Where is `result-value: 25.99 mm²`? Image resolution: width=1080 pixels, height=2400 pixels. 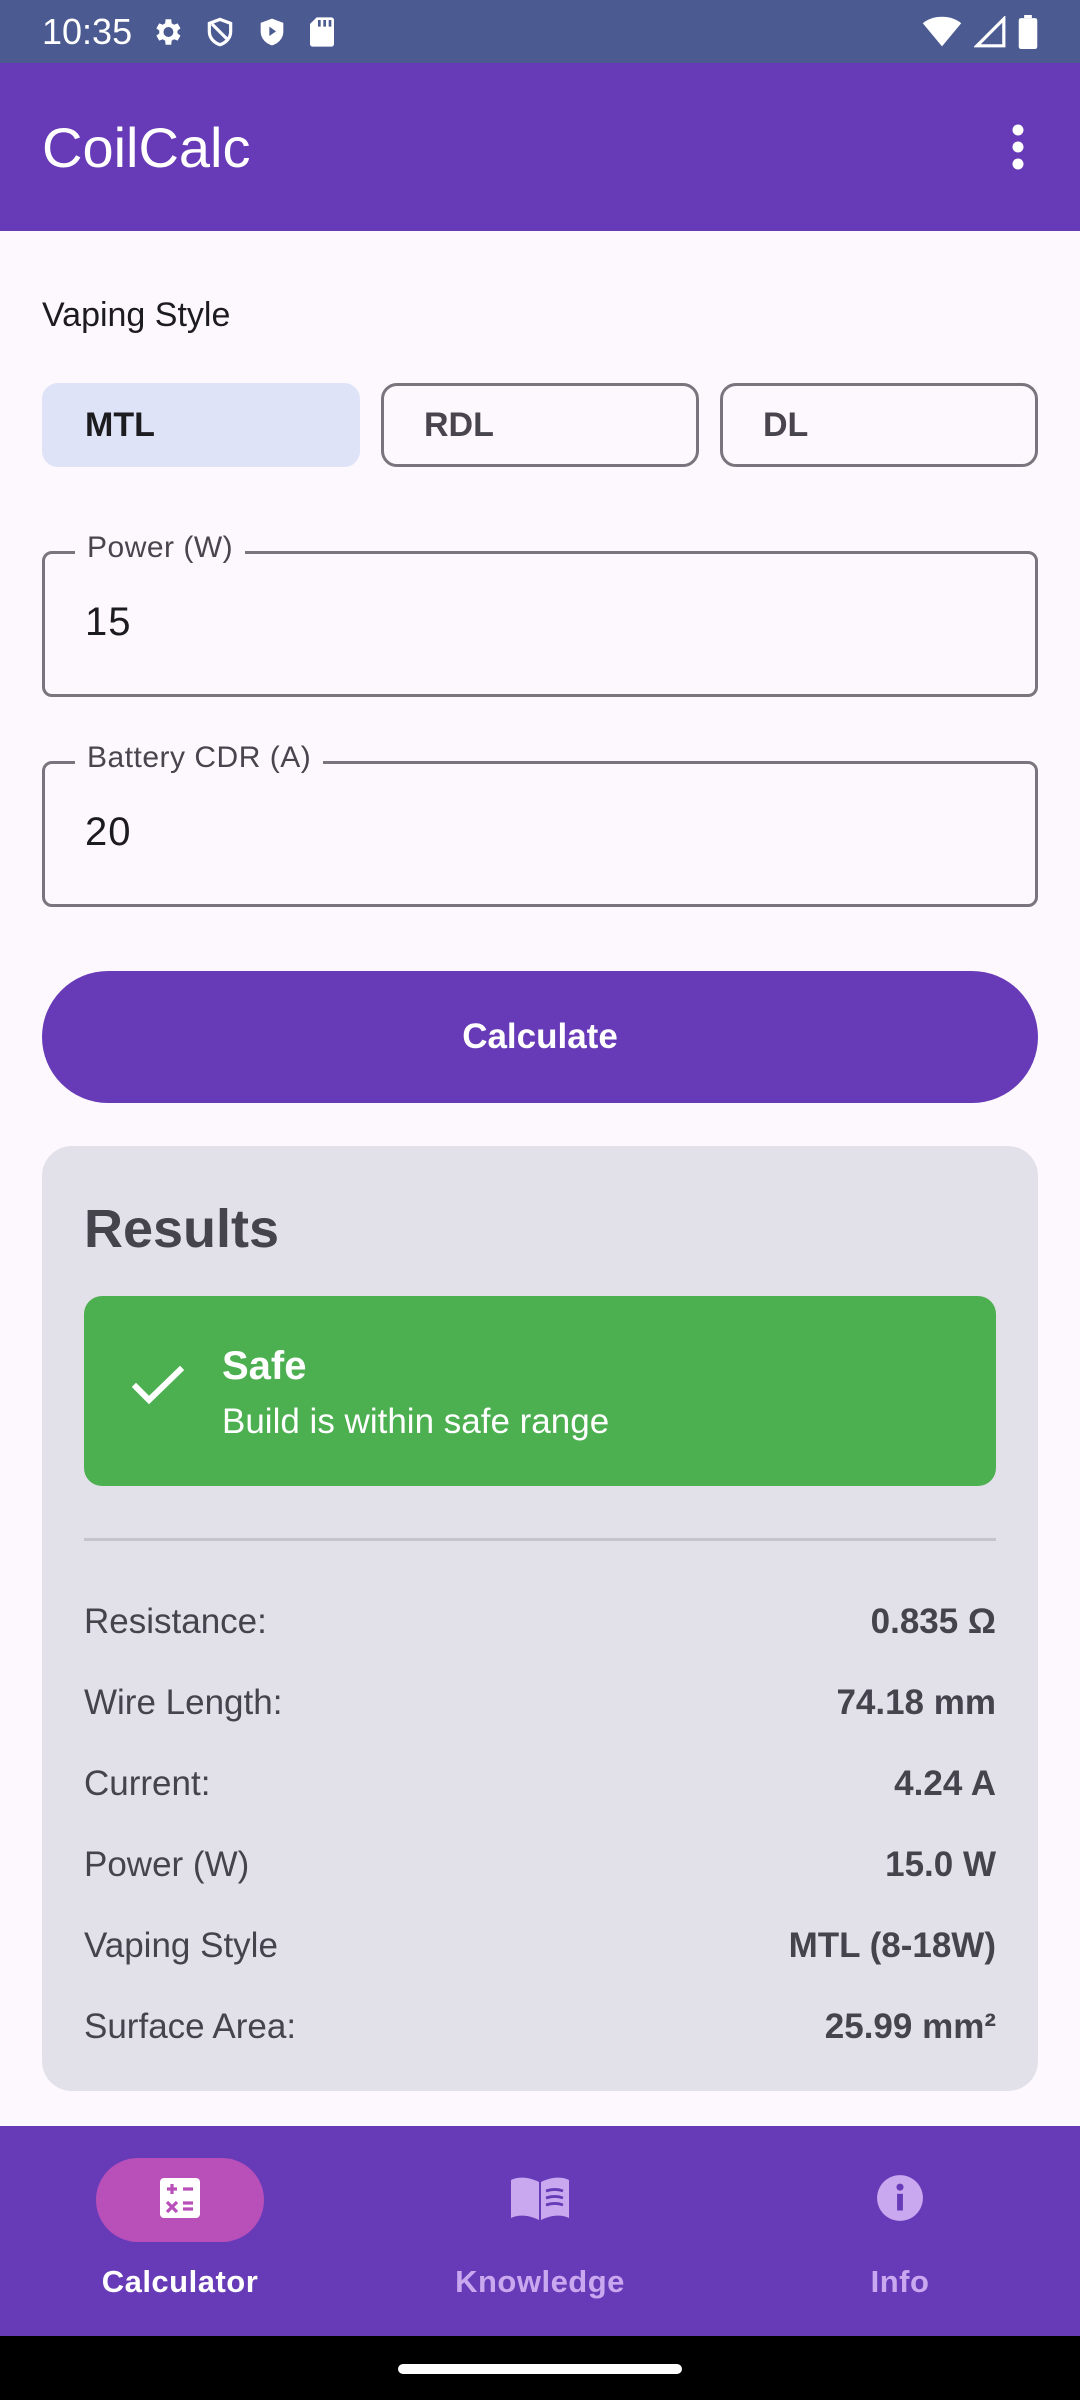 result-value: 25.99 mm² is located at coordinates (910, 2026).